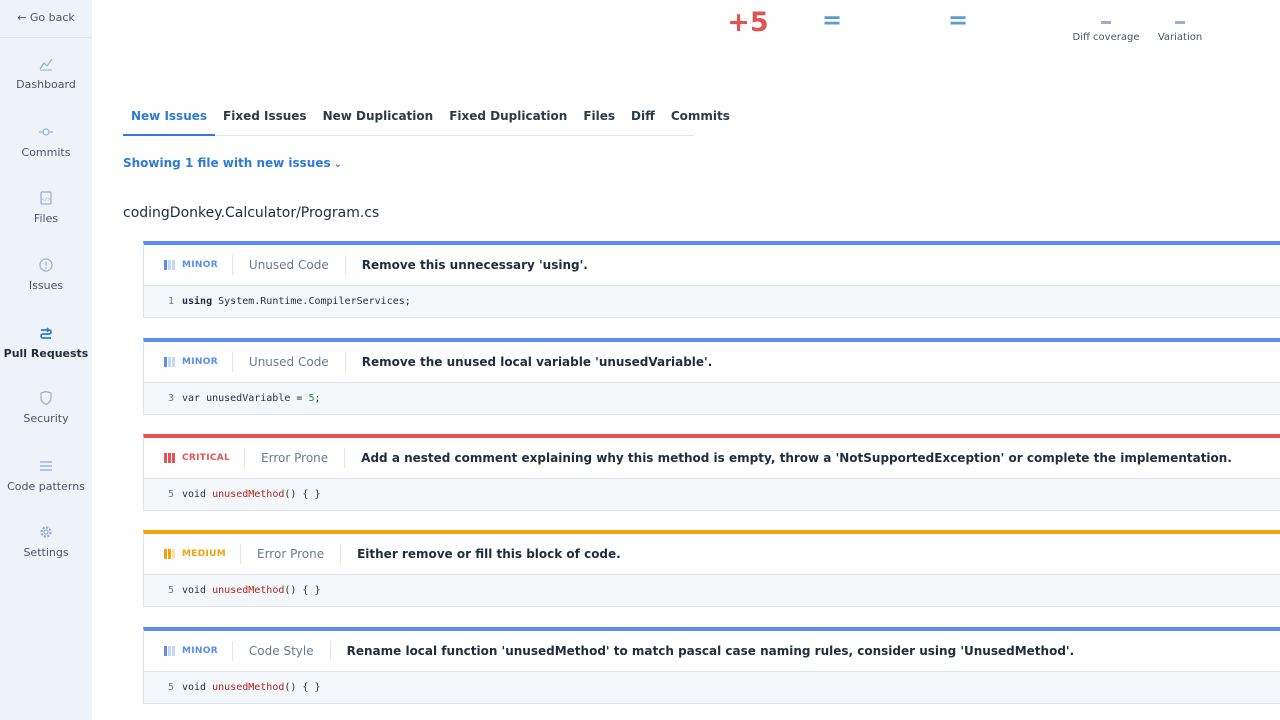 The image size is (1280, 720). Describe the element at coordinates (474, 265) in the screenshot. I see `issue-message: Remove this unnecessary 'using'.` at that location.